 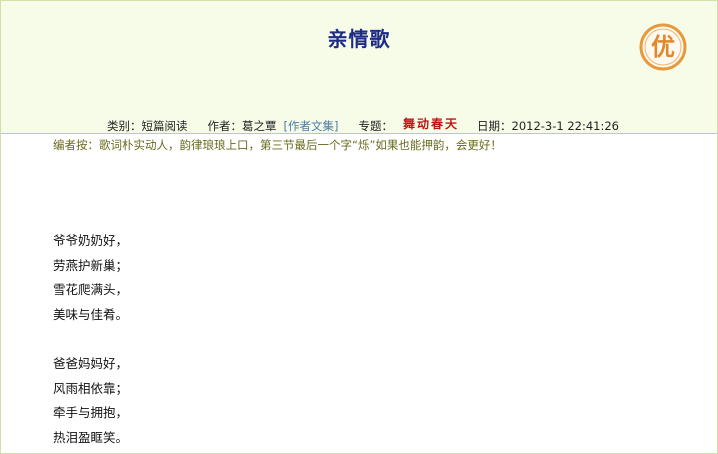 I want to click on author-works-link: [作者文集], so click(x=311, y=126).